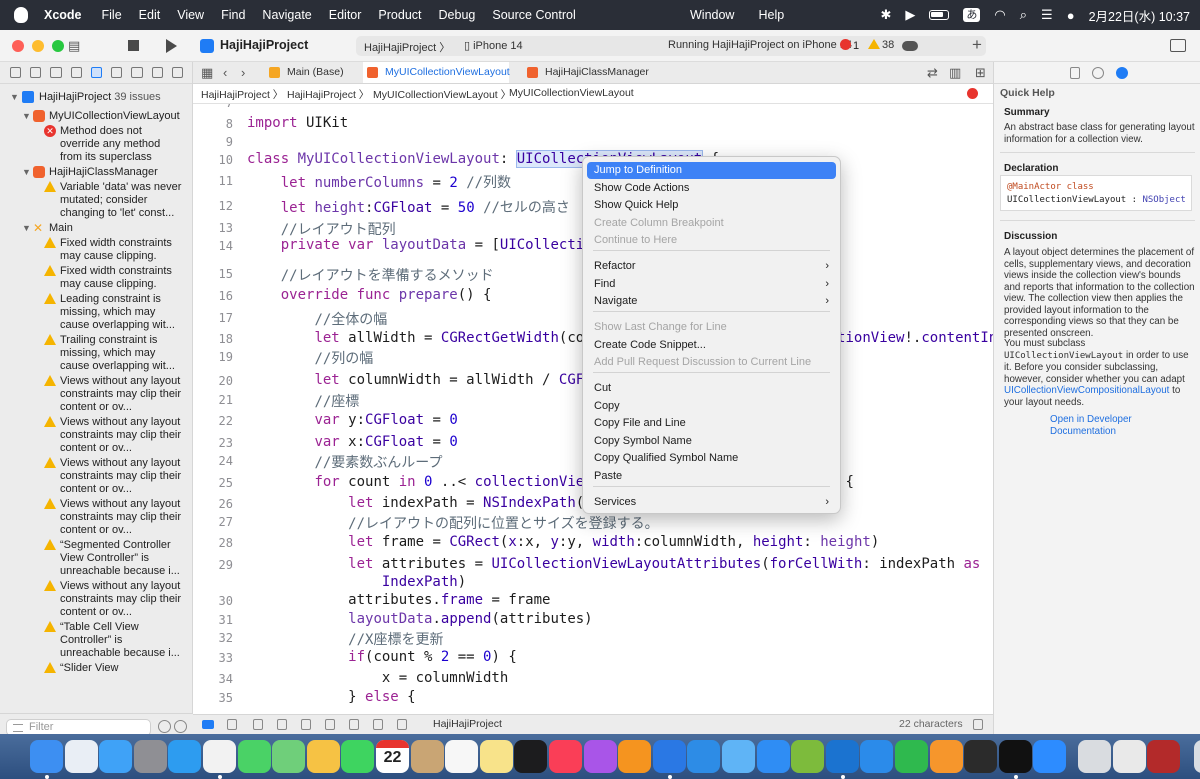 This screenshot has width=1200, height=779. What do you see at coordinates (133, 45) in the screenshot?
I see `stop-button` at bounding box center [133, 45].